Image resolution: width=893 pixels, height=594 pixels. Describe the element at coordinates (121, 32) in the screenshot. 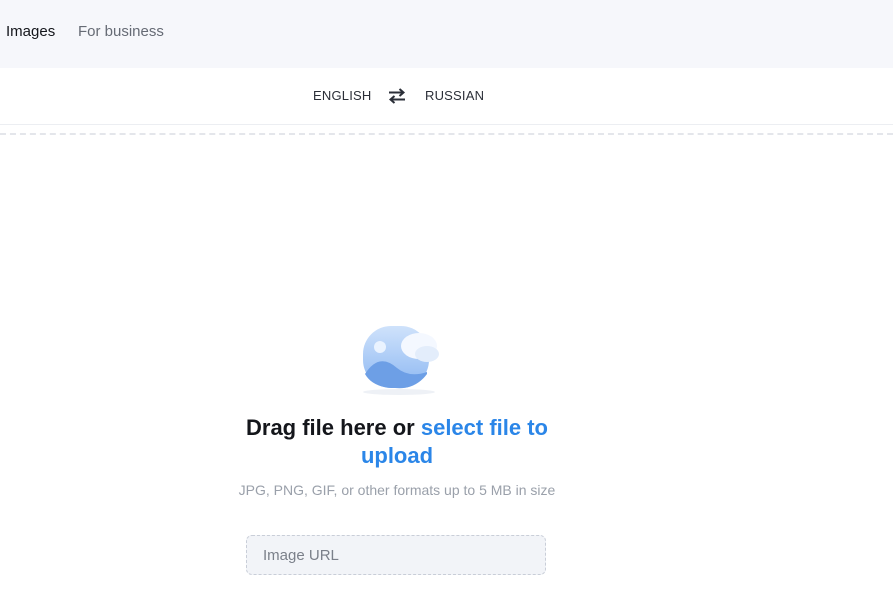

I see `tab-for-business: For business` at that location.